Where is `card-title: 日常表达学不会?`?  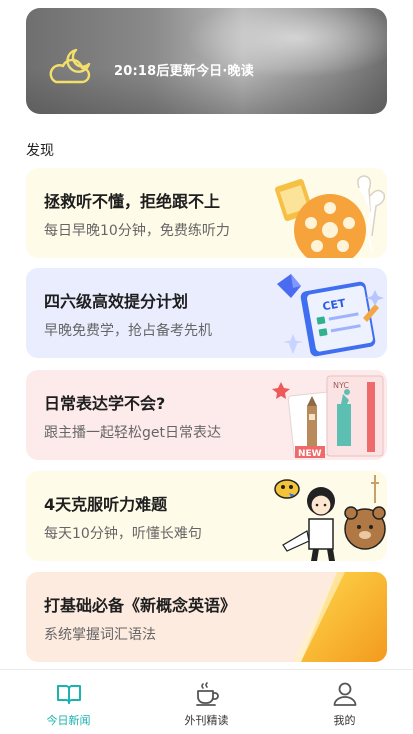
card-title: 日常表达学不会? is located at coordinates (105, 403).